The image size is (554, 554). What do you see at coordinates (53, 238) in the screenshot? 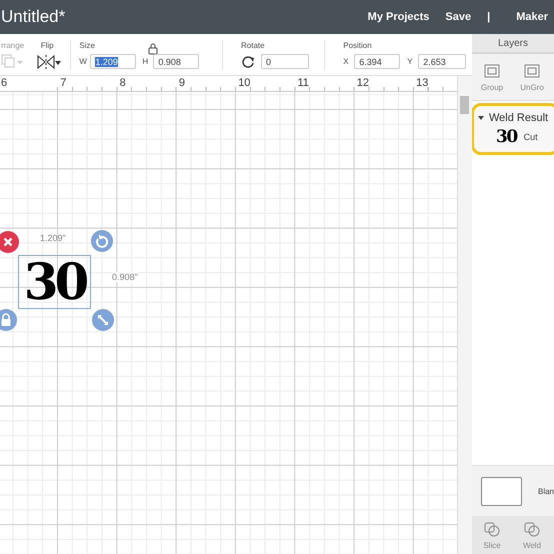
I see `width-reading: 1.209"` at bounding box center [53, 238].